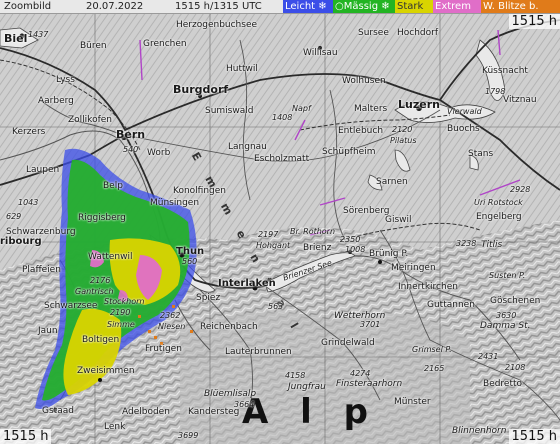  Describe the element at coordinates (463, 129) in the screenshot. I see `label-buochs: Buochs` at that location.